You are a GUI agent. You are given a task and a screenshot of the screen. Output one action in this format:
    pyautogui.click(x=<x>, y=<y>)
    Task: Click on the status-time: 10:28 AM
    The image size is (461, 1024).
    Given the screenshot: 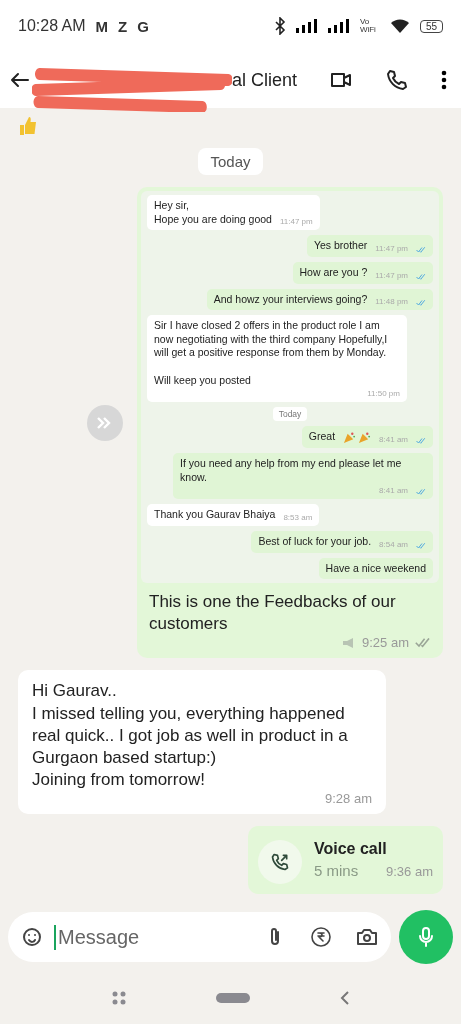 What is the action you would take?
    pyautogui.click(x=52, y=26)
    